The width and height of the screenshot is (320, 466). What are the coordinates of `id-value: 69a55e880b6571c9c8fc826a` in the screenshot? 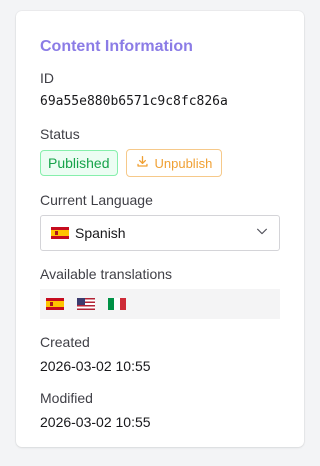 It's located at (134, 101).